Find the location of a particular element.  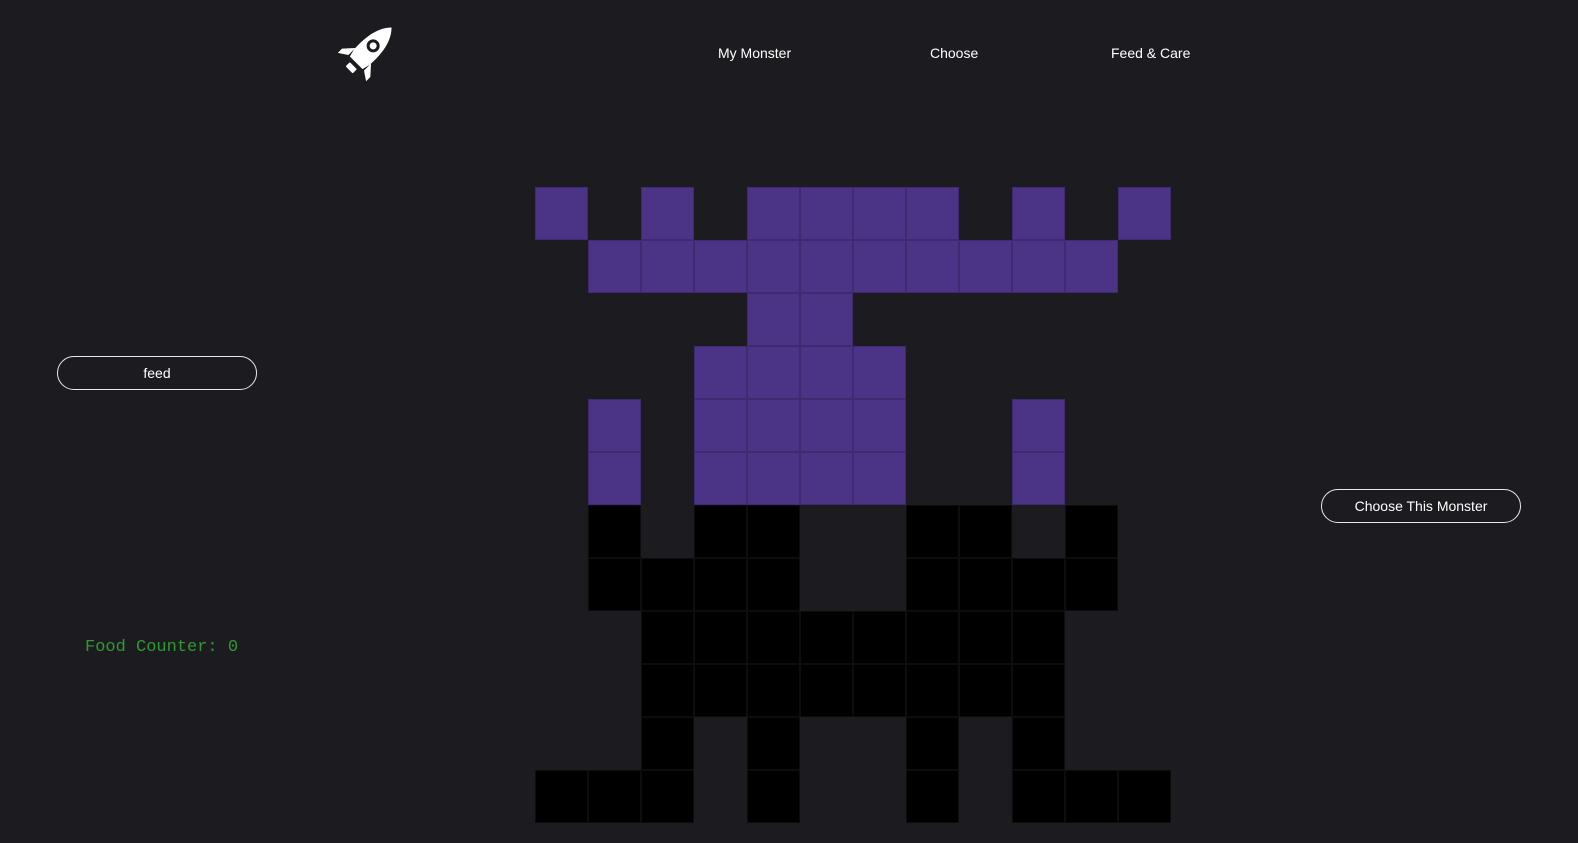

nav-link-my-monster: My Monster is located at coordinates (754, 53).